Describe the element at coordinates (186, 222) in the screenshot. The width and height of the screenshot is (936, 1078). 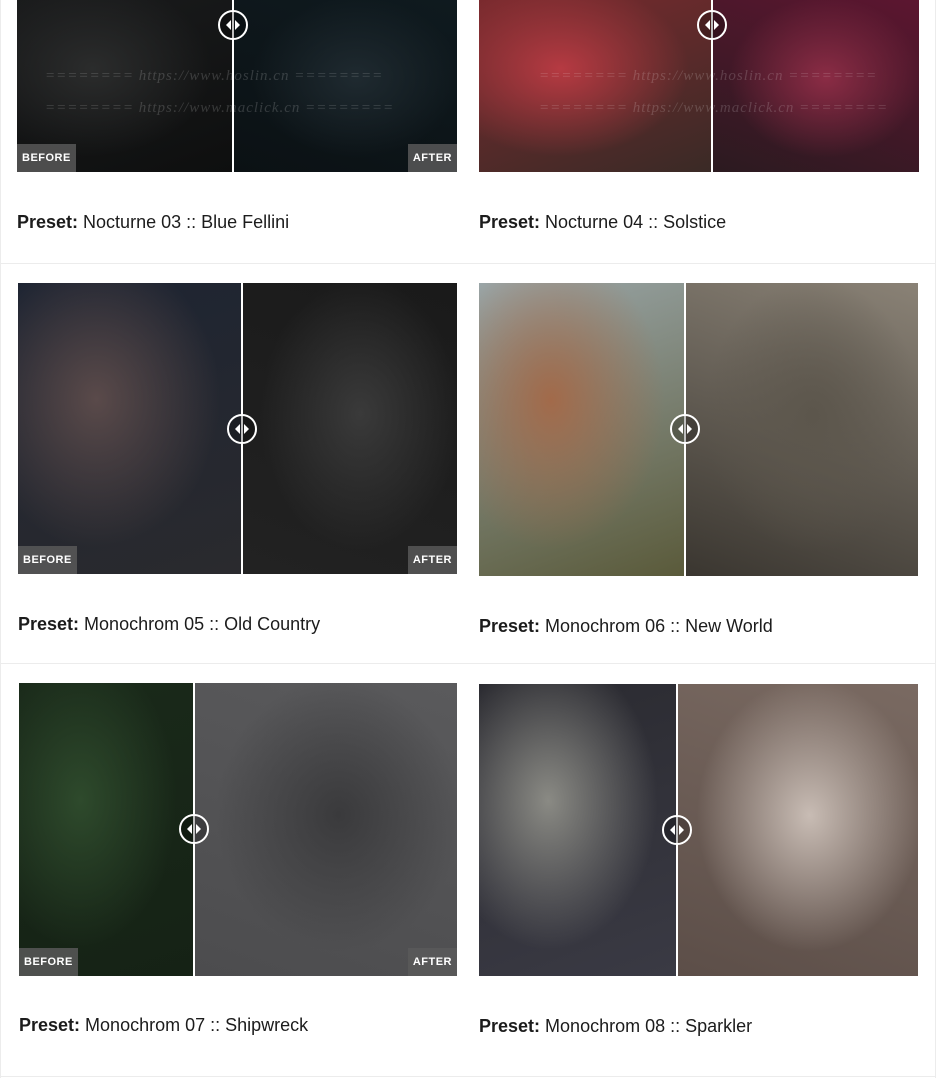
I see `preset-name: Nocturne 03 :: Blue Fellini` at that location.